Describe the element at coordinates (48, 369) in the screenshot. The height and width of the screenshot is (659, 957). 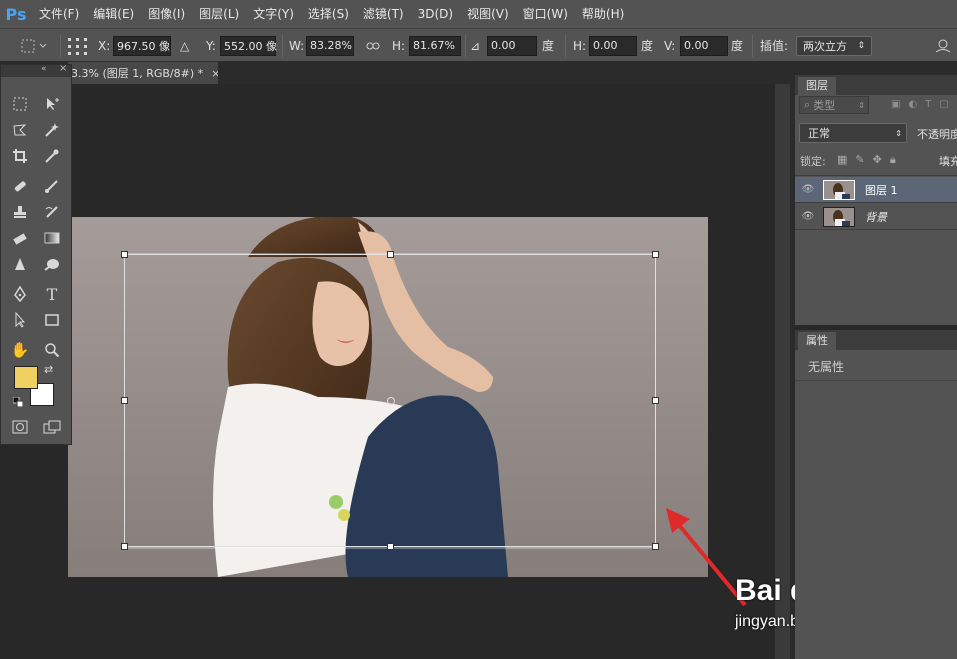
I see `swap-colors-icon: ⇄` at that location.